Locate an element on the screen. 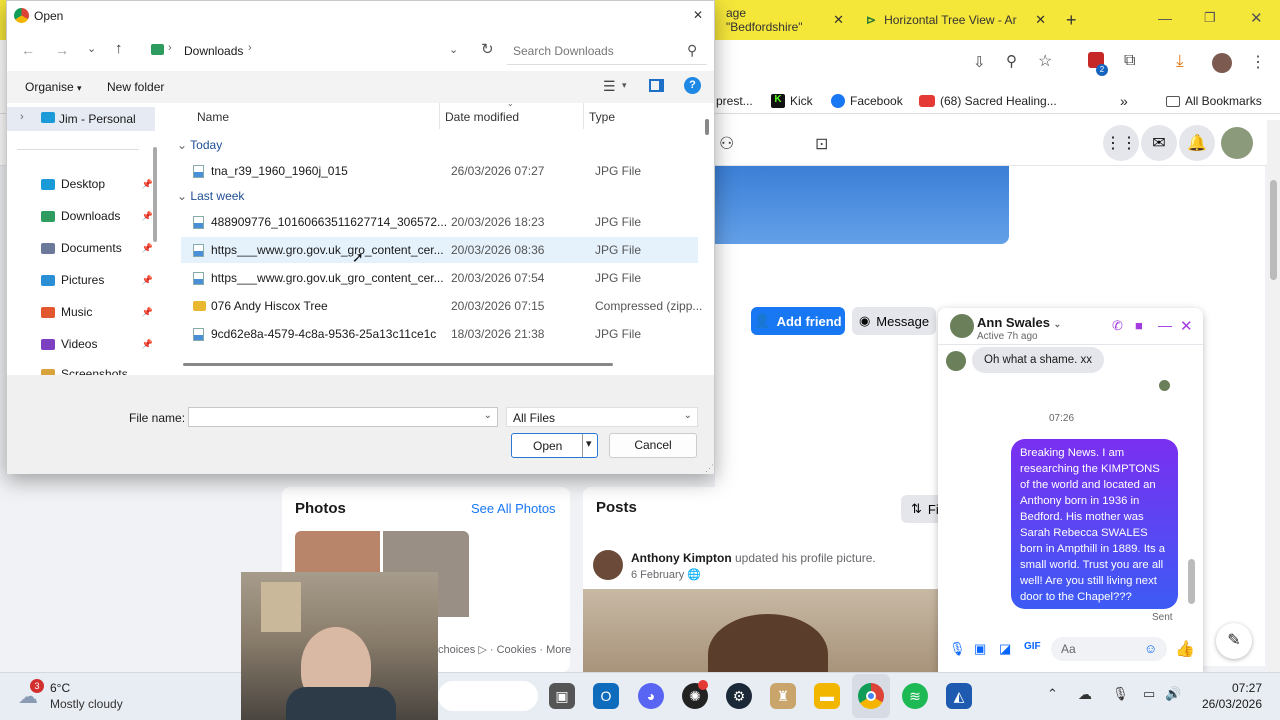 The image size is (1280, 720). downloads-icon: ⤓ is located at coordinates (1180, 61).